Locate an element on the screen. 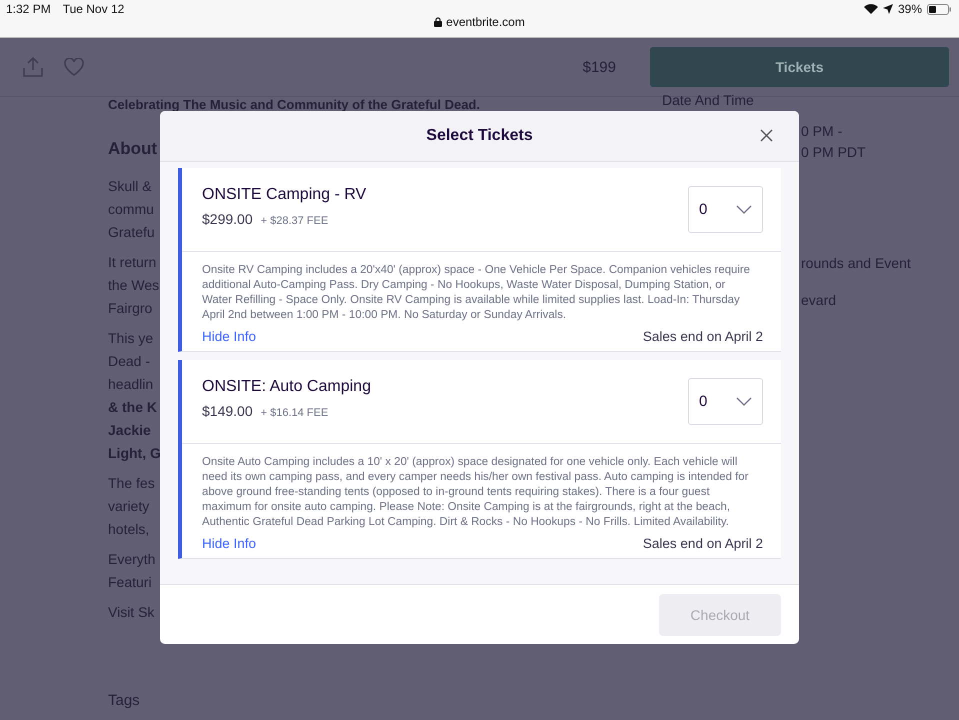 The height and width of the screenshot is (720, 959). lock-icon is located at coordinates (438, 22).